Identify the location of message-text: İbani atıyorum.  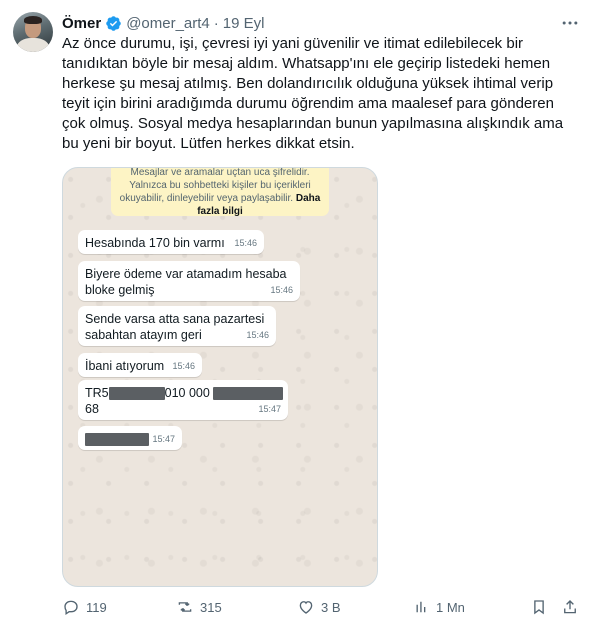
(125, 366).